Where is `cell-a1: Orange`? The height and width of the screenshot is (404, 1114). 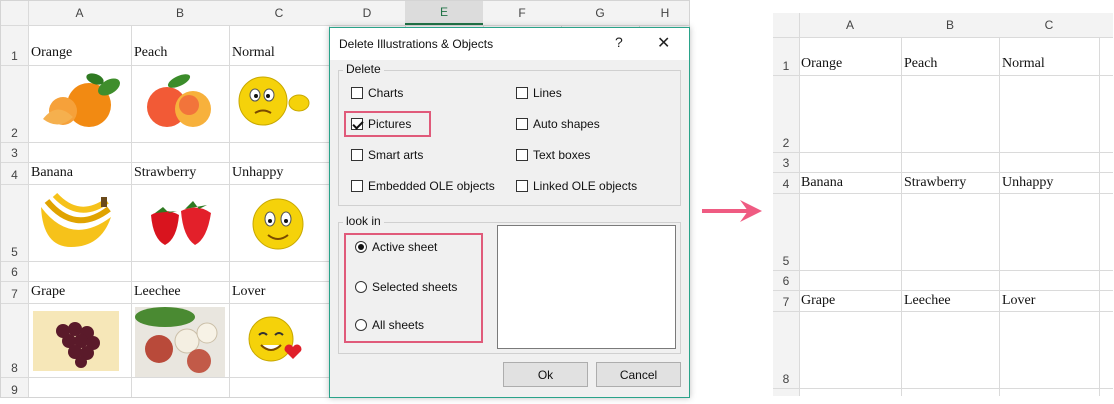 cell-a1: Orange is located at coordinates (51, 53).